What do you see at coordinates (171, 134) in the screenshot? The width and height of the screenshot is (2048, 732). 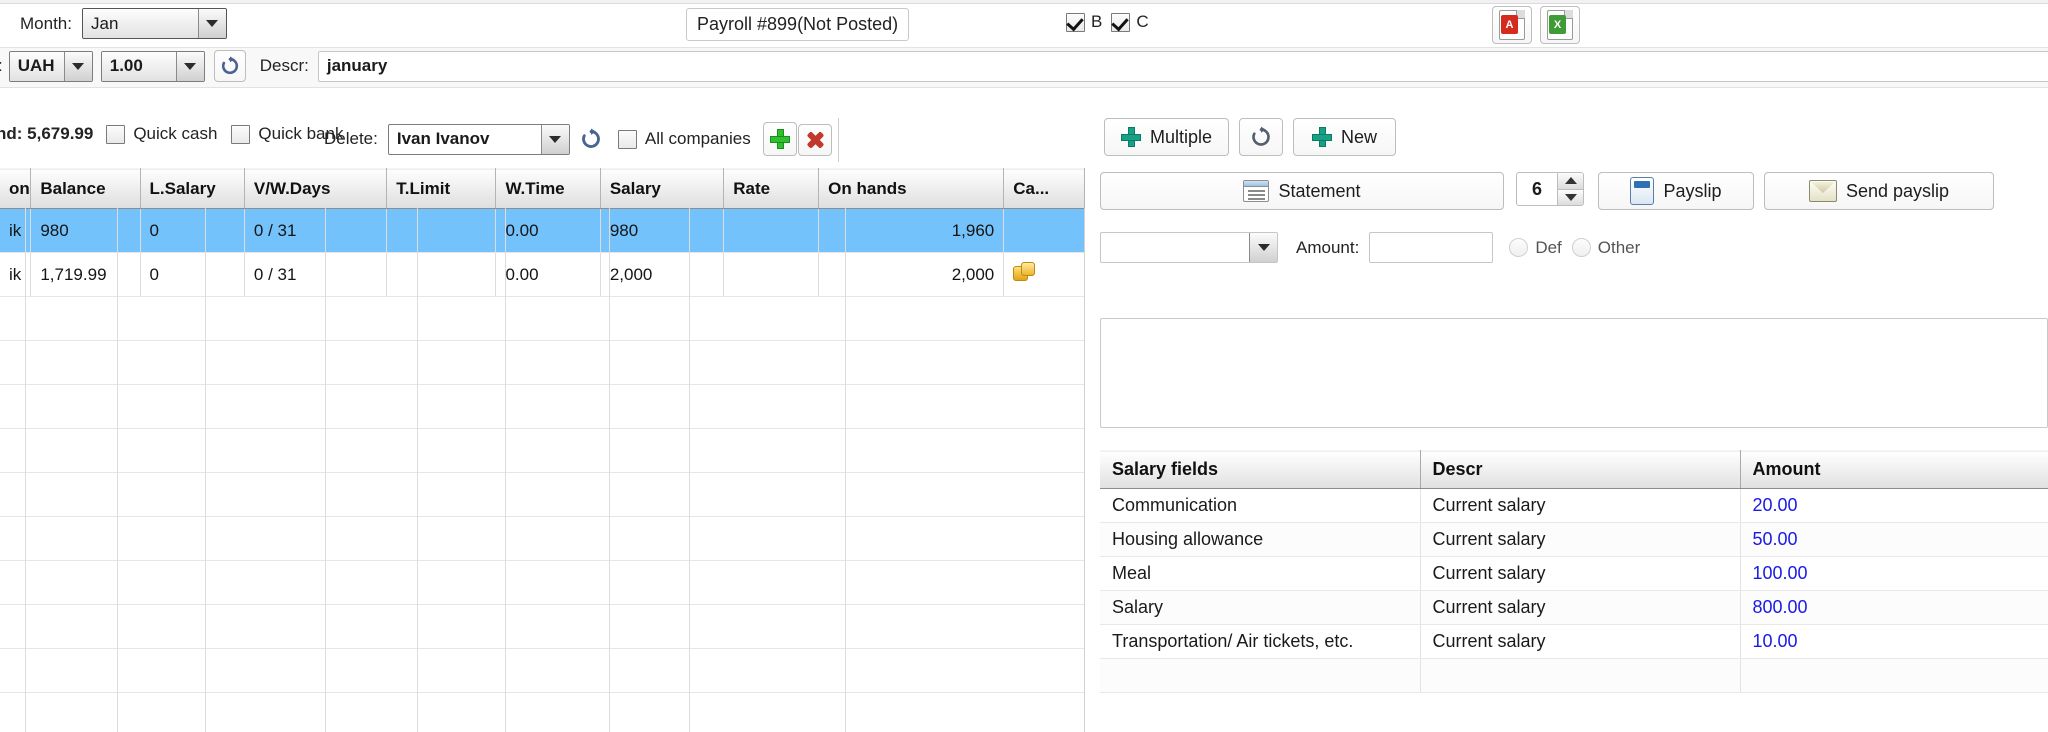 I see `fund-and-quick-group: nd: 5,679.99 Quick cash Quick bank` at bounding box center [171, 134].